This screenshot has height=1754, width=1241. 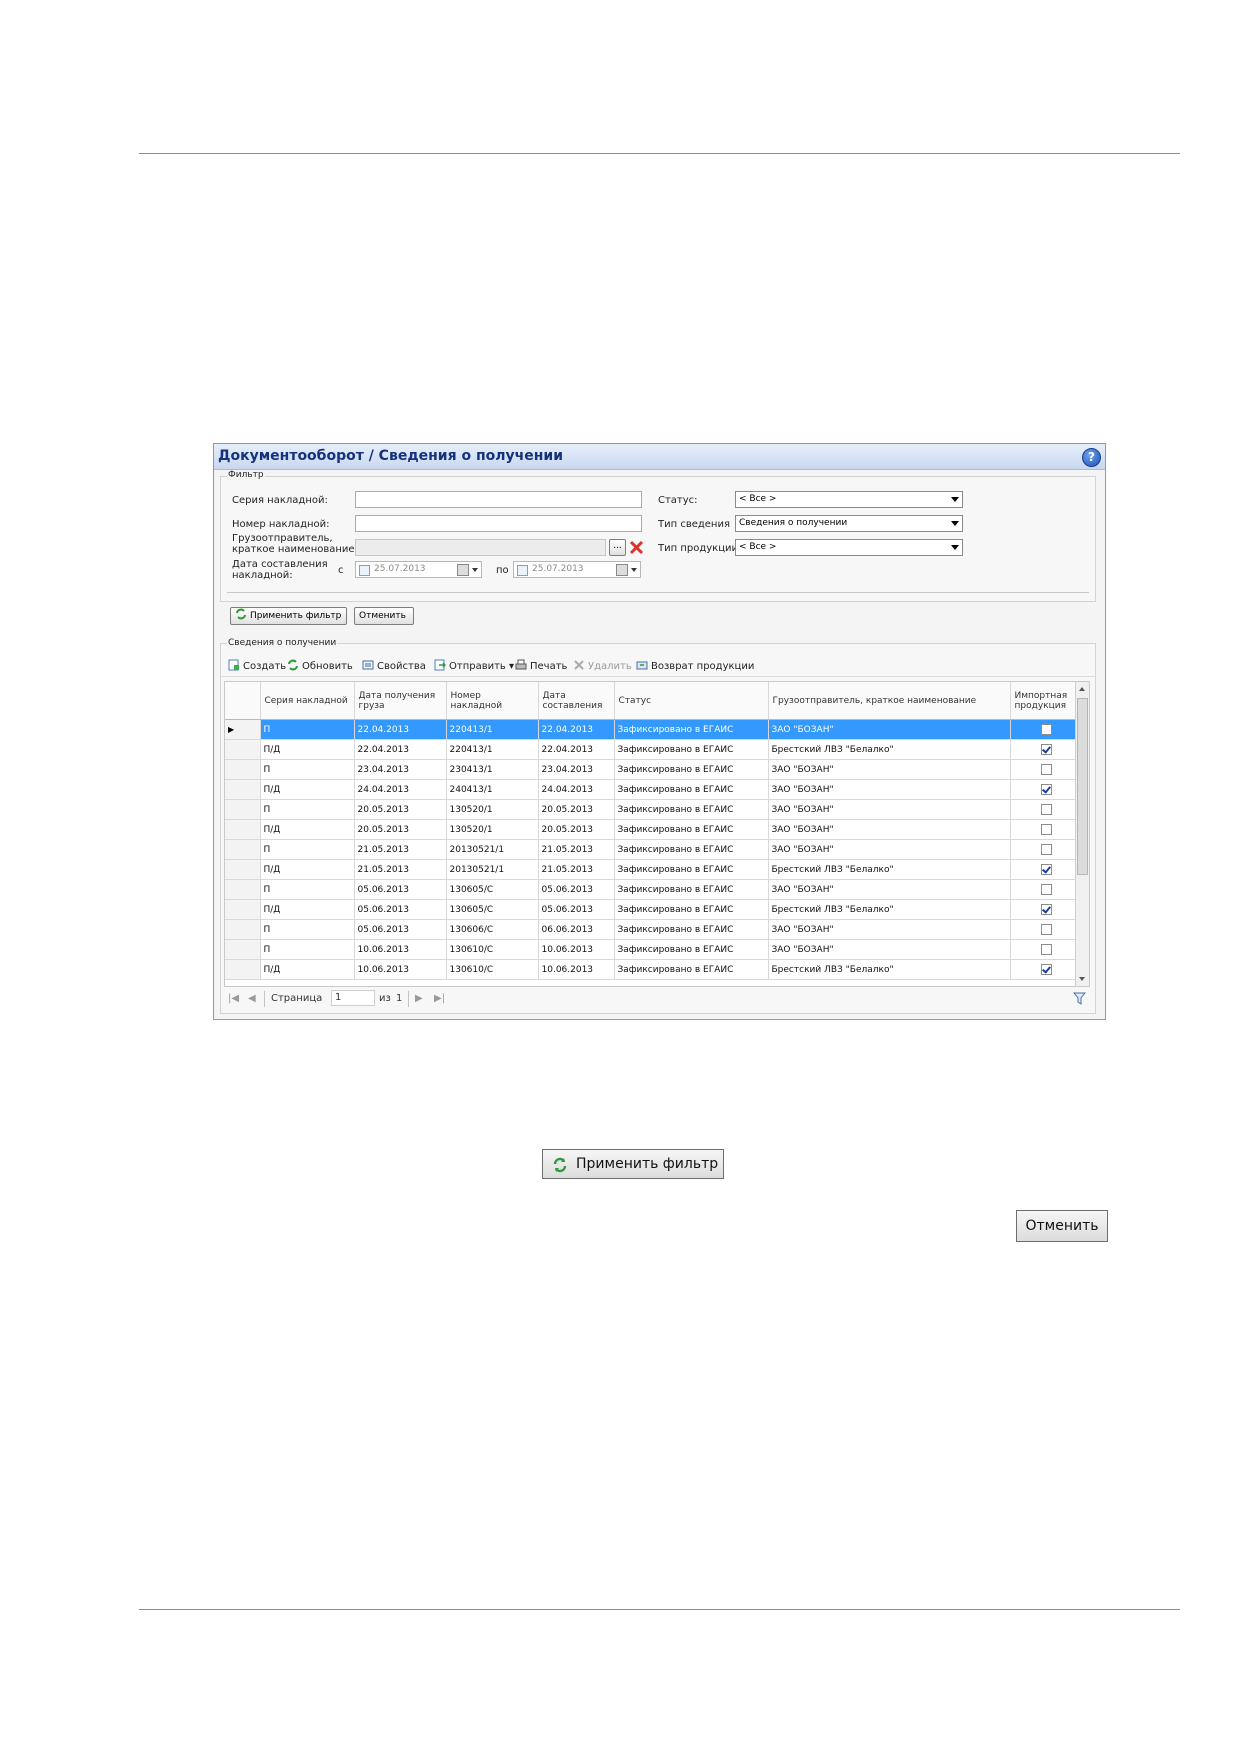 What do you see at coordinates (384, 616) in the screenshot?
I see `cancel-filter-button: Отменить` at bounding box center [384, 616].